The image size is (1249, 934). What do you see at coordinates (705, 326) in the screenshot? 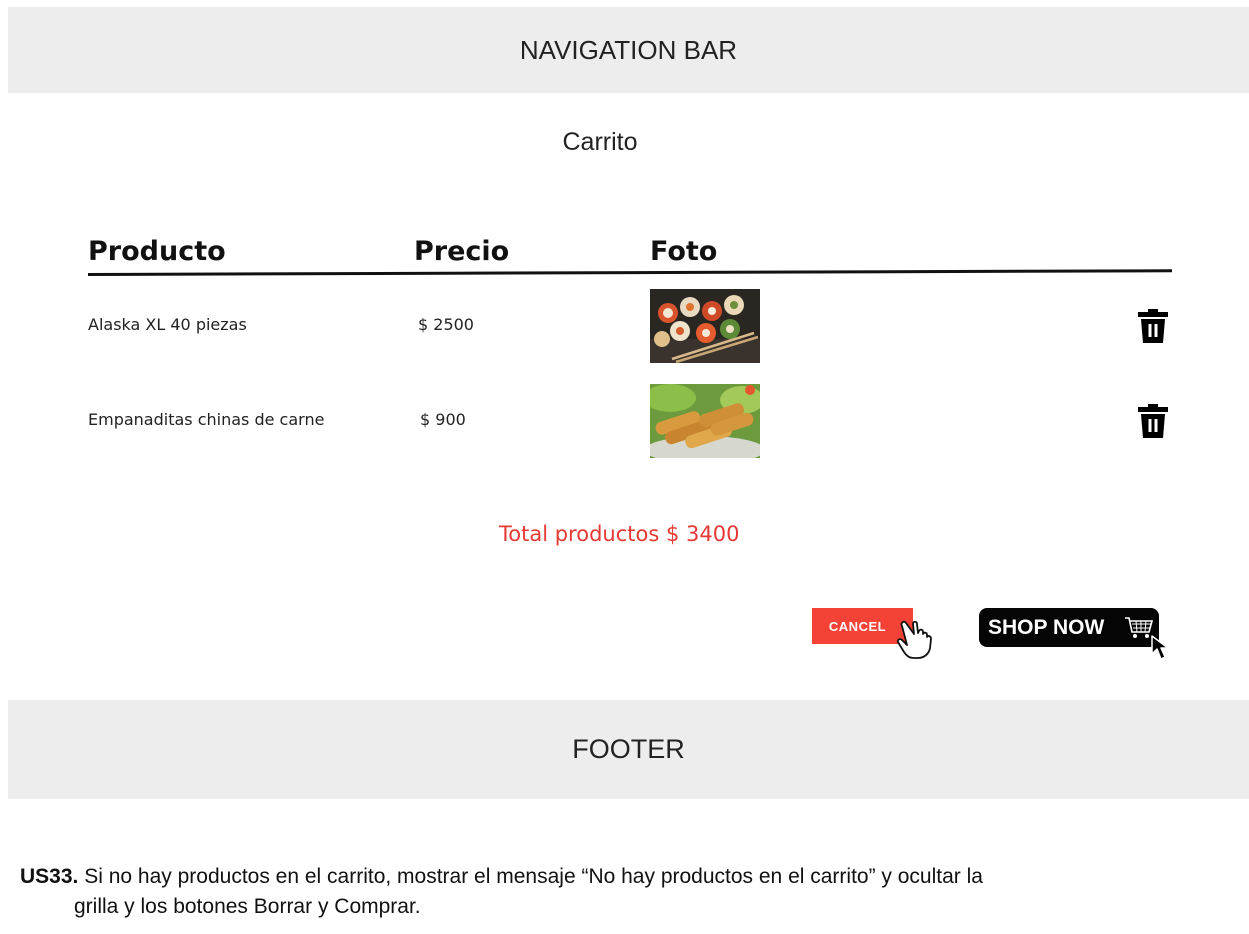
I see `sushi-photo` at bounding box center [705, 326].